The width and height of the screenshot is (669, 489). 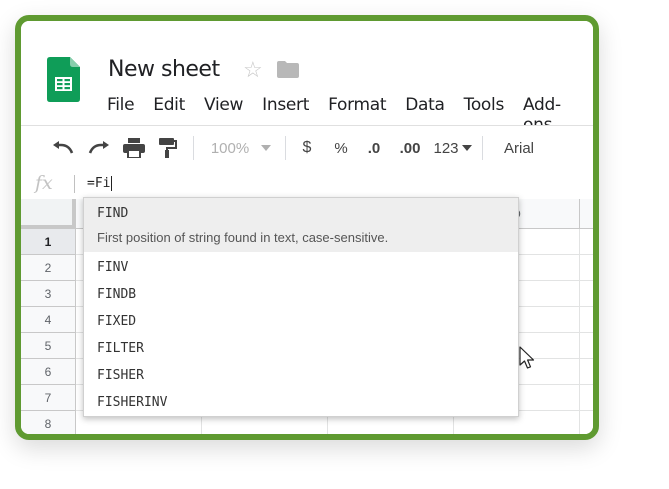 I want to click on formula-bar-divider, so click(x=74, y=184).